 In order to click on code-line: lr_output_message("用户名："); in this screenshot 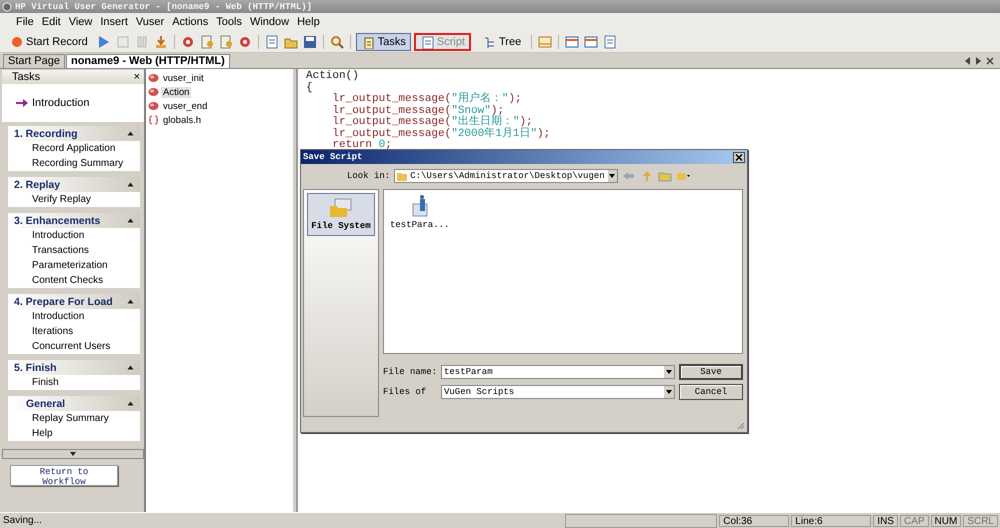, I will do `click(427, 99)`.